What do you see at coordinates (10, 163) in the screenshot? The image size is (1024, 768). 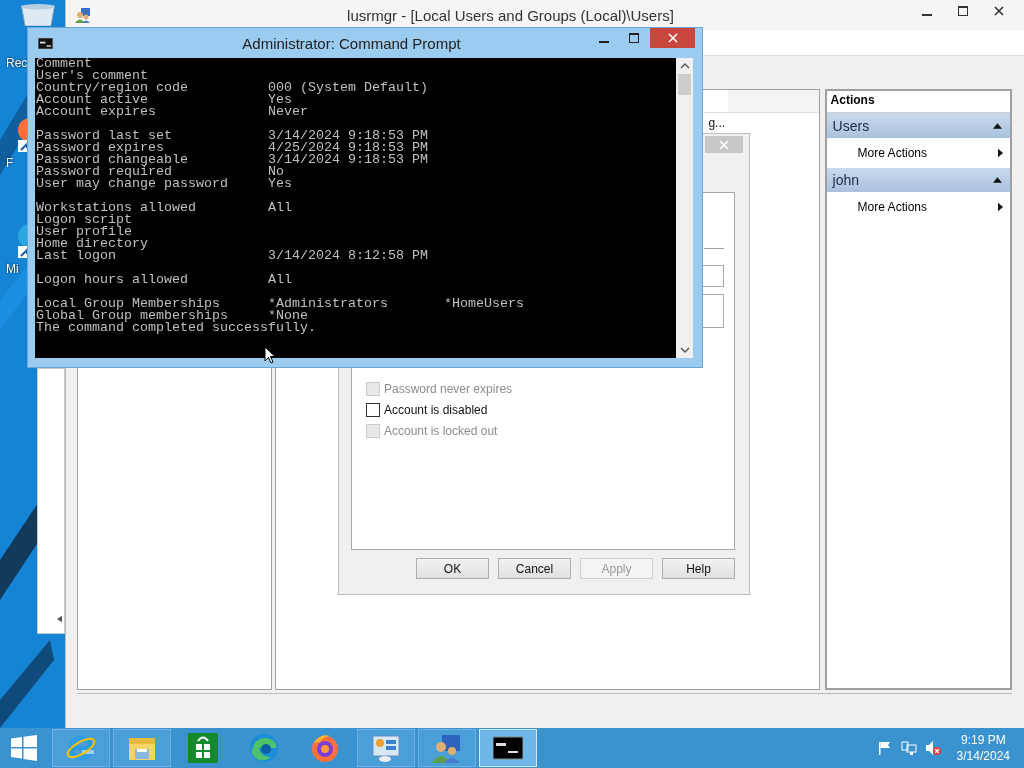 I see `desktop-icon-label: F` at bounding box center [10, 163].